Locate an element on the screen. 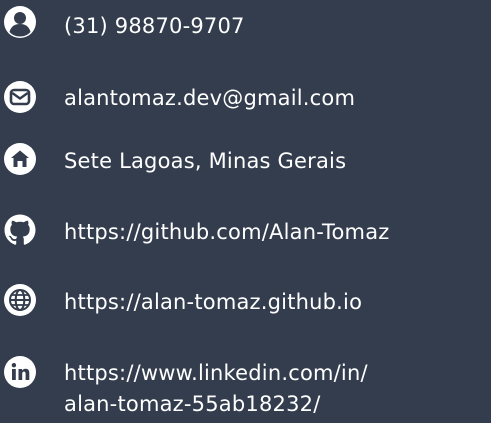 The image size is (491, 423). user-icon is located at coordinates (20, 22).